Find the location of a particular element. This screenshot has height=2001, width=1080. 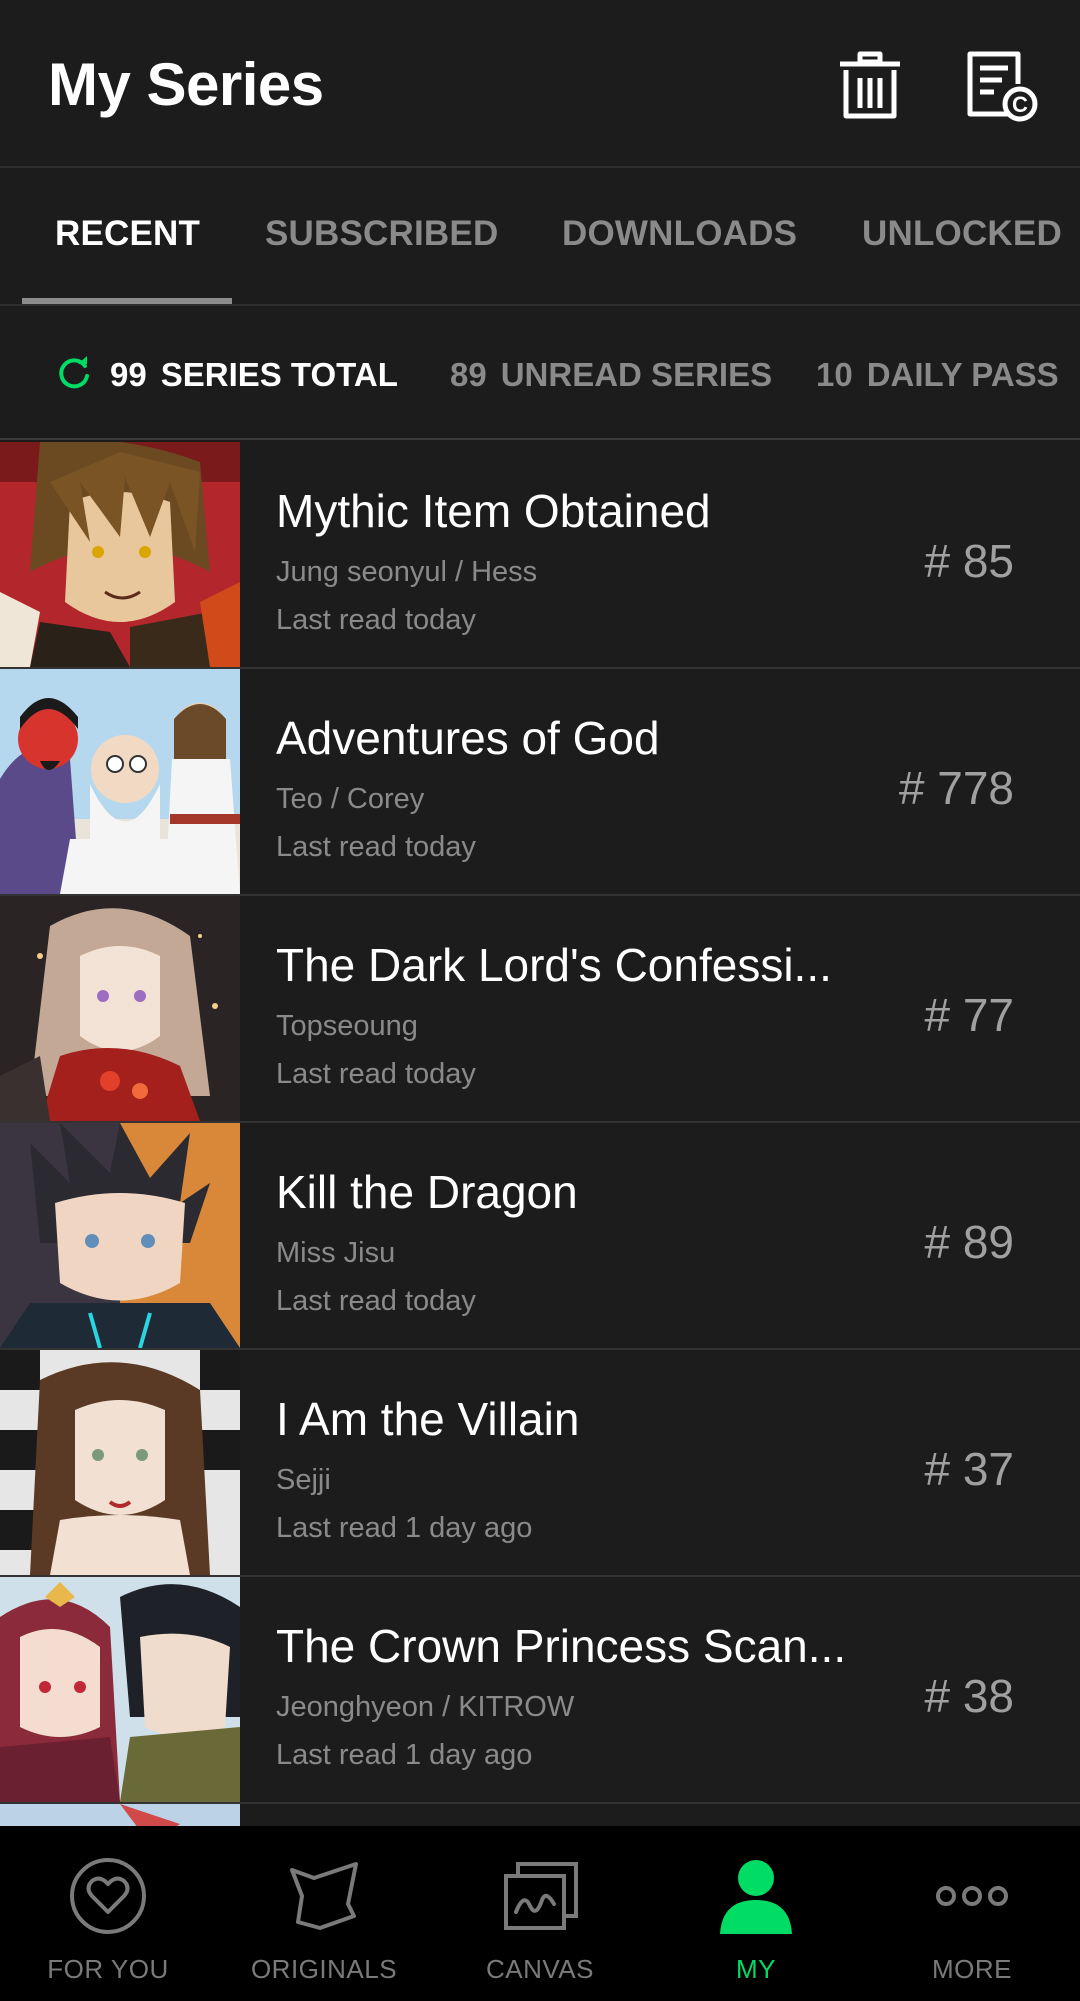

app-header: My Series C is located at coordinates (540, 84).